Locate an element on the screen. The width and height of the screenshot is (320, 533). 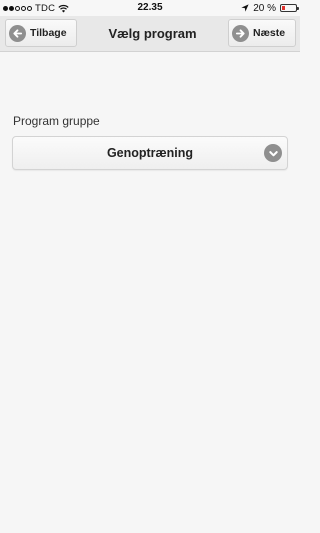
program-group-selected-value: Genoptræning is located at coordinates (150, 153).